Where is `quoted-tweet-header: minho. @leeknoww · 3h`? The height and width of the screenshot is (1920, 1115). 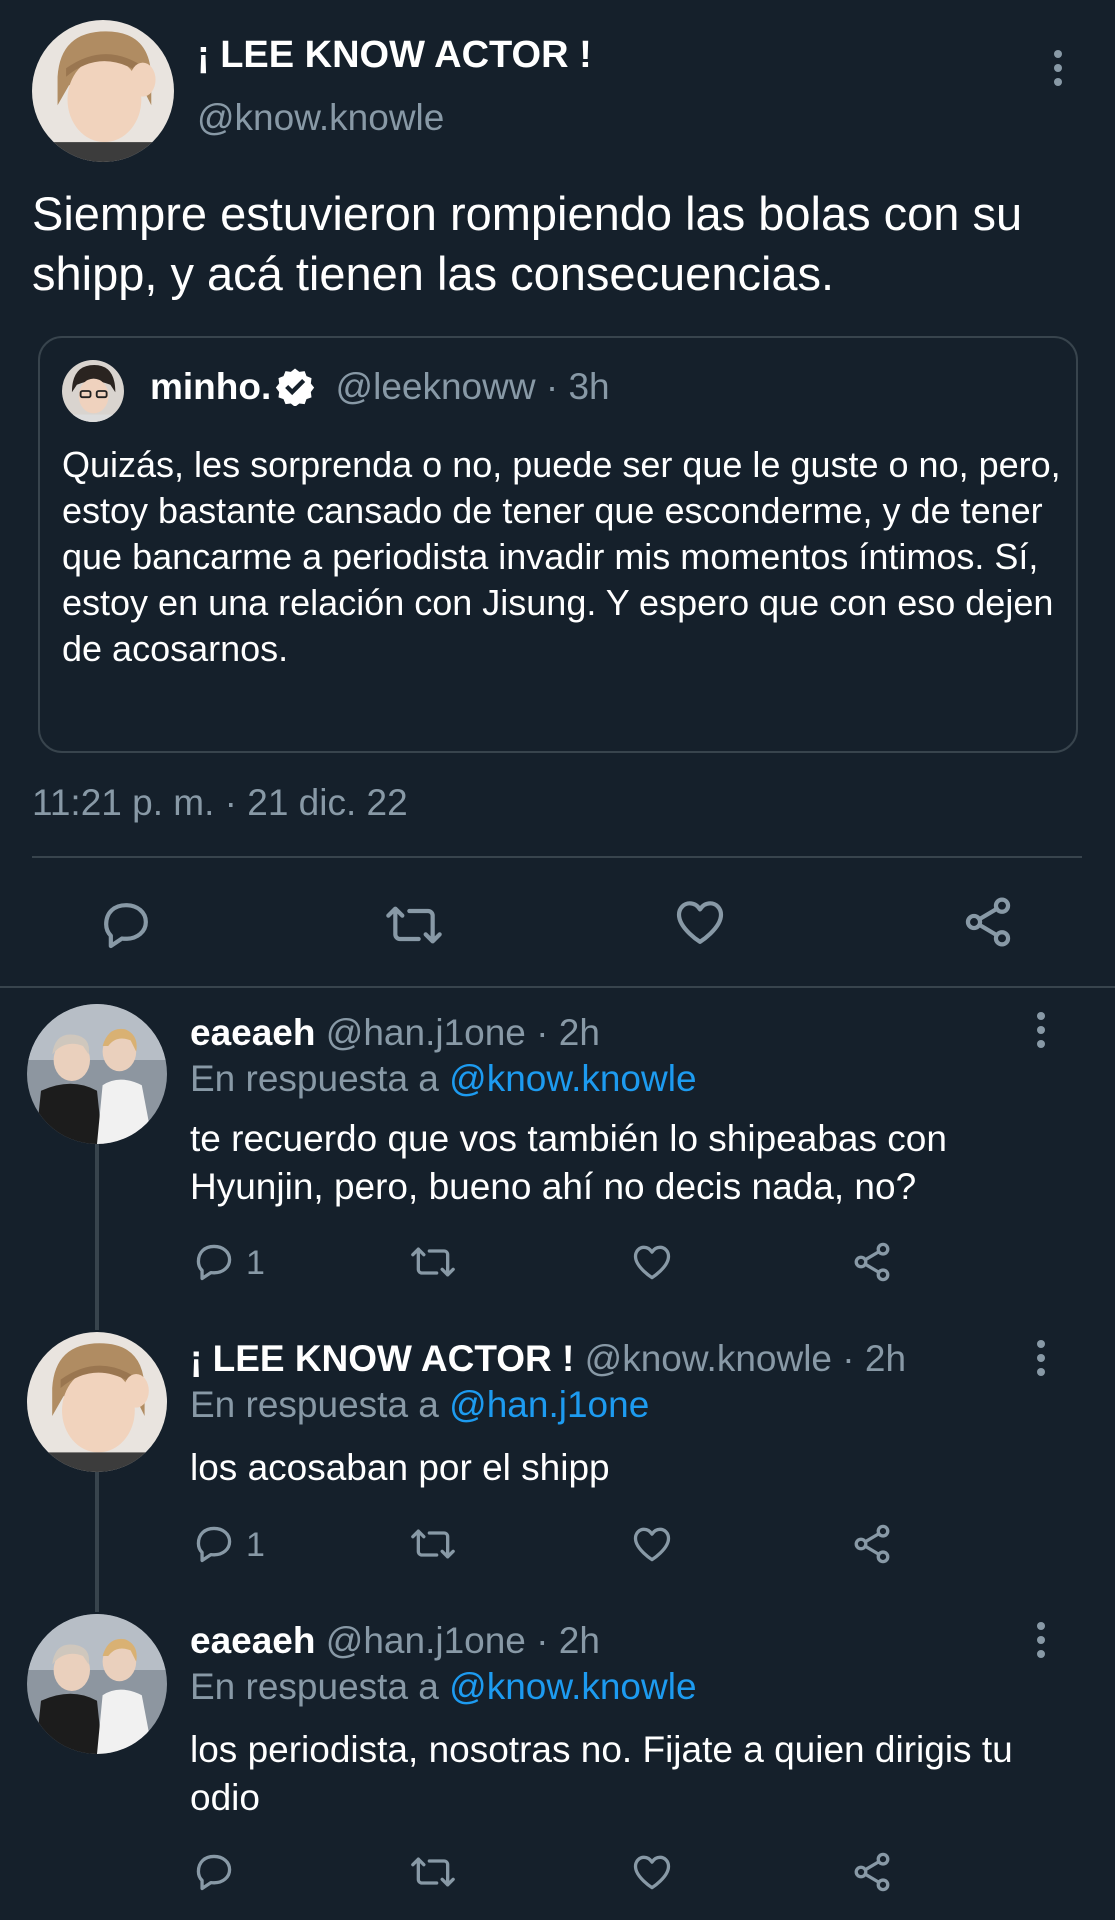 quoted-tweet-header: minho. @leeknoww · 3h is located at coordinates (380, 387).